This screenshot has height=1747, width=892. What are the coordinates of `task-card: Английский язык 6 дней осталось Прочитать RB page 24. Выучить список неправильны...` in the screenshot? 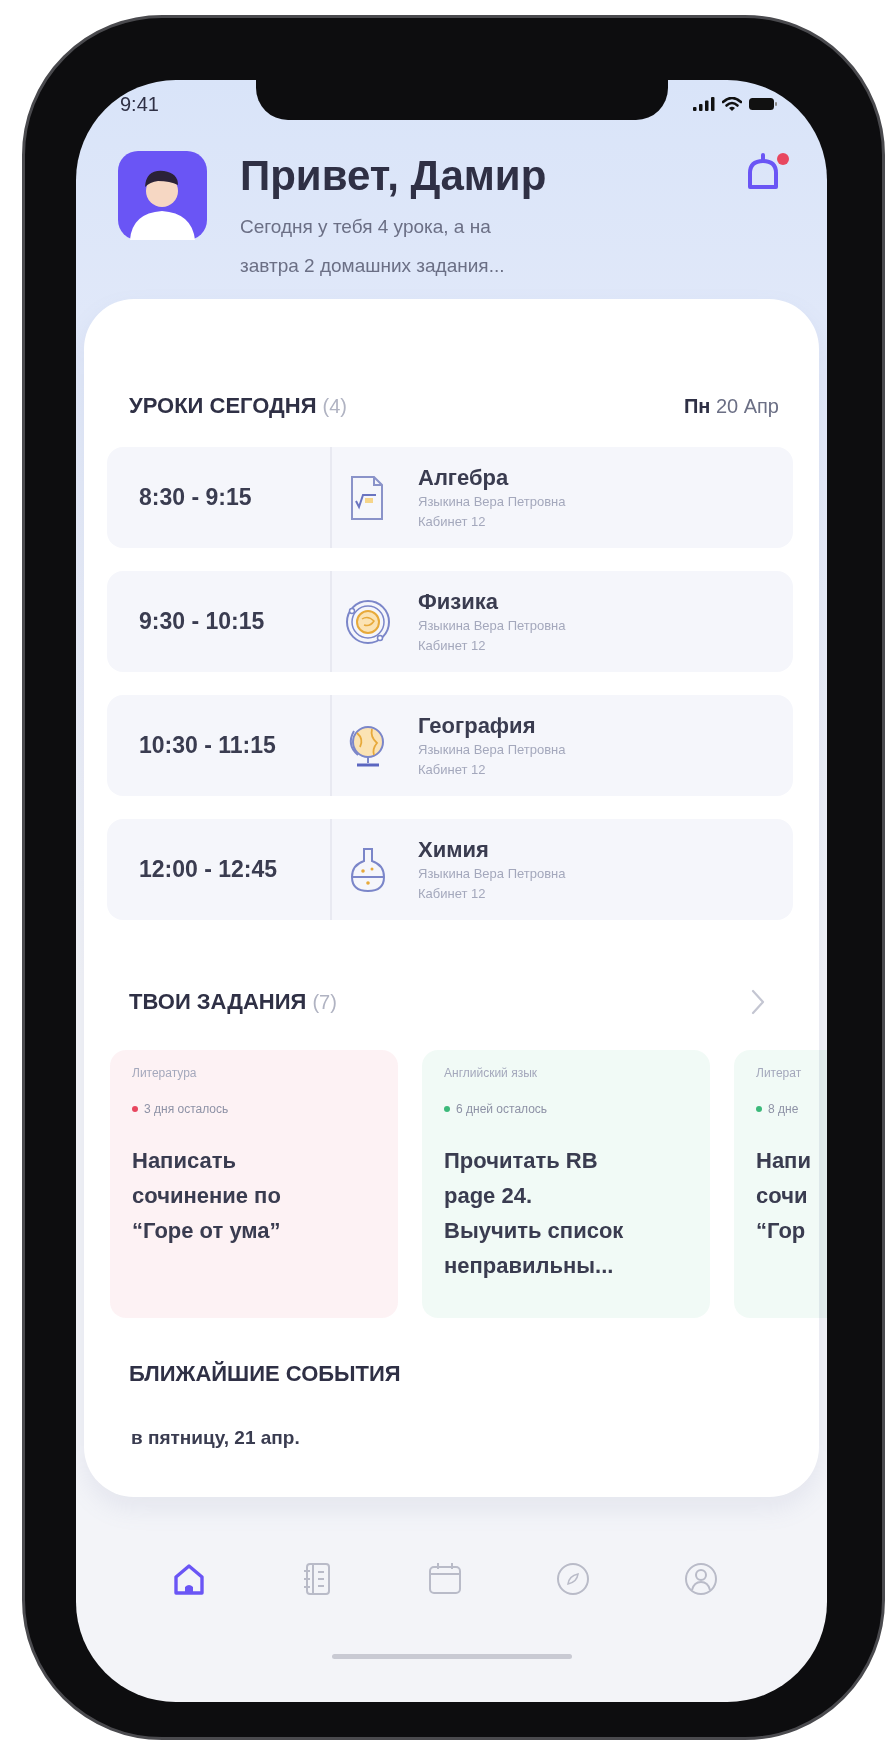 It's located at (566, 1184).